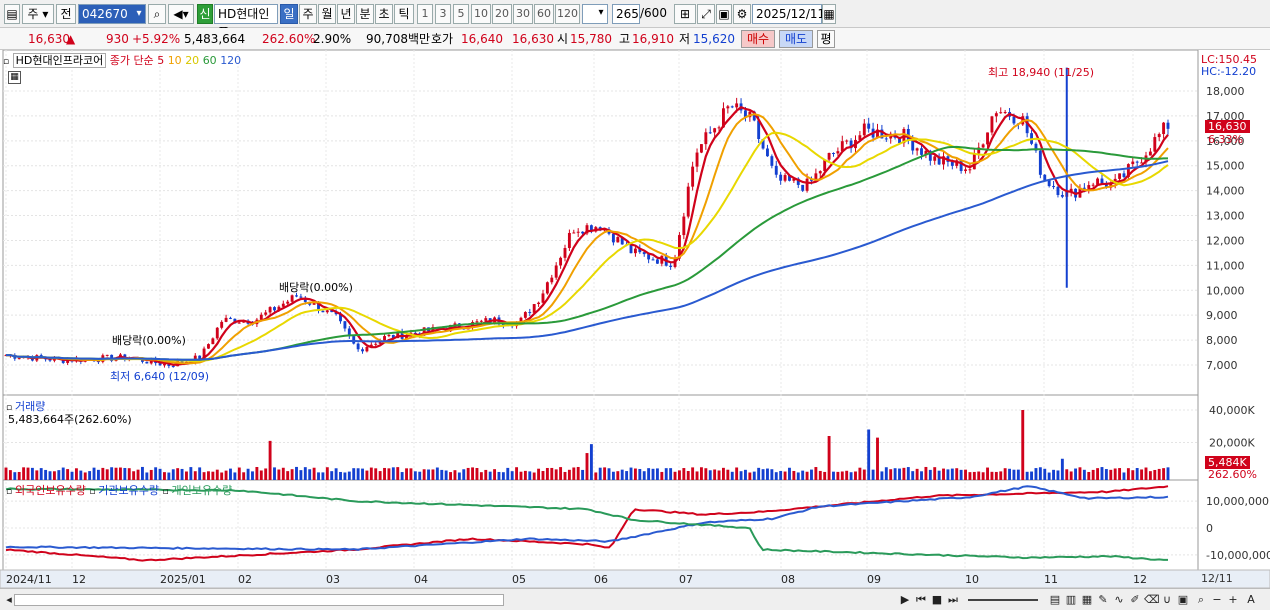 The image size is (1270, 610). Describe the element at coordinates (1103, 600) in the screenshot. I see `tool-icon: ✎` at that location.